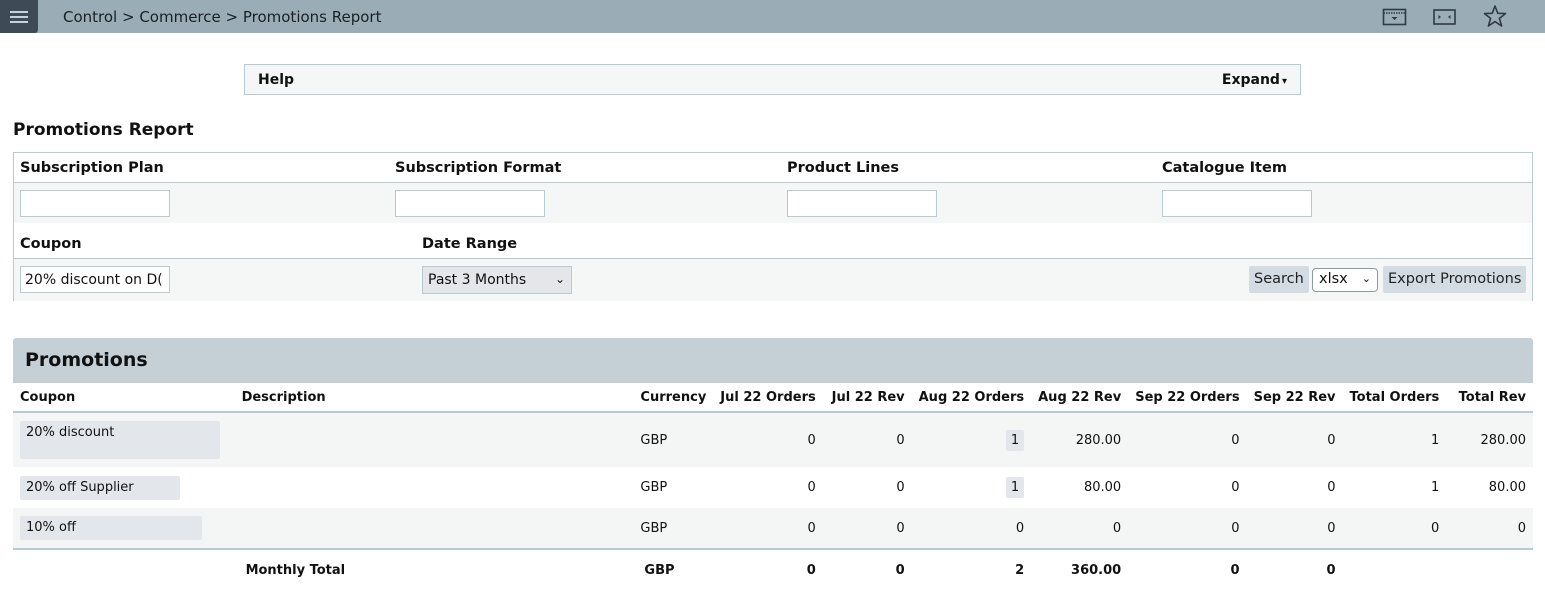  What do you see at coordinates (1284, 81) in the screenshot?
I see `caret-down-icon: ▾` at bounding box center [1284, 81].